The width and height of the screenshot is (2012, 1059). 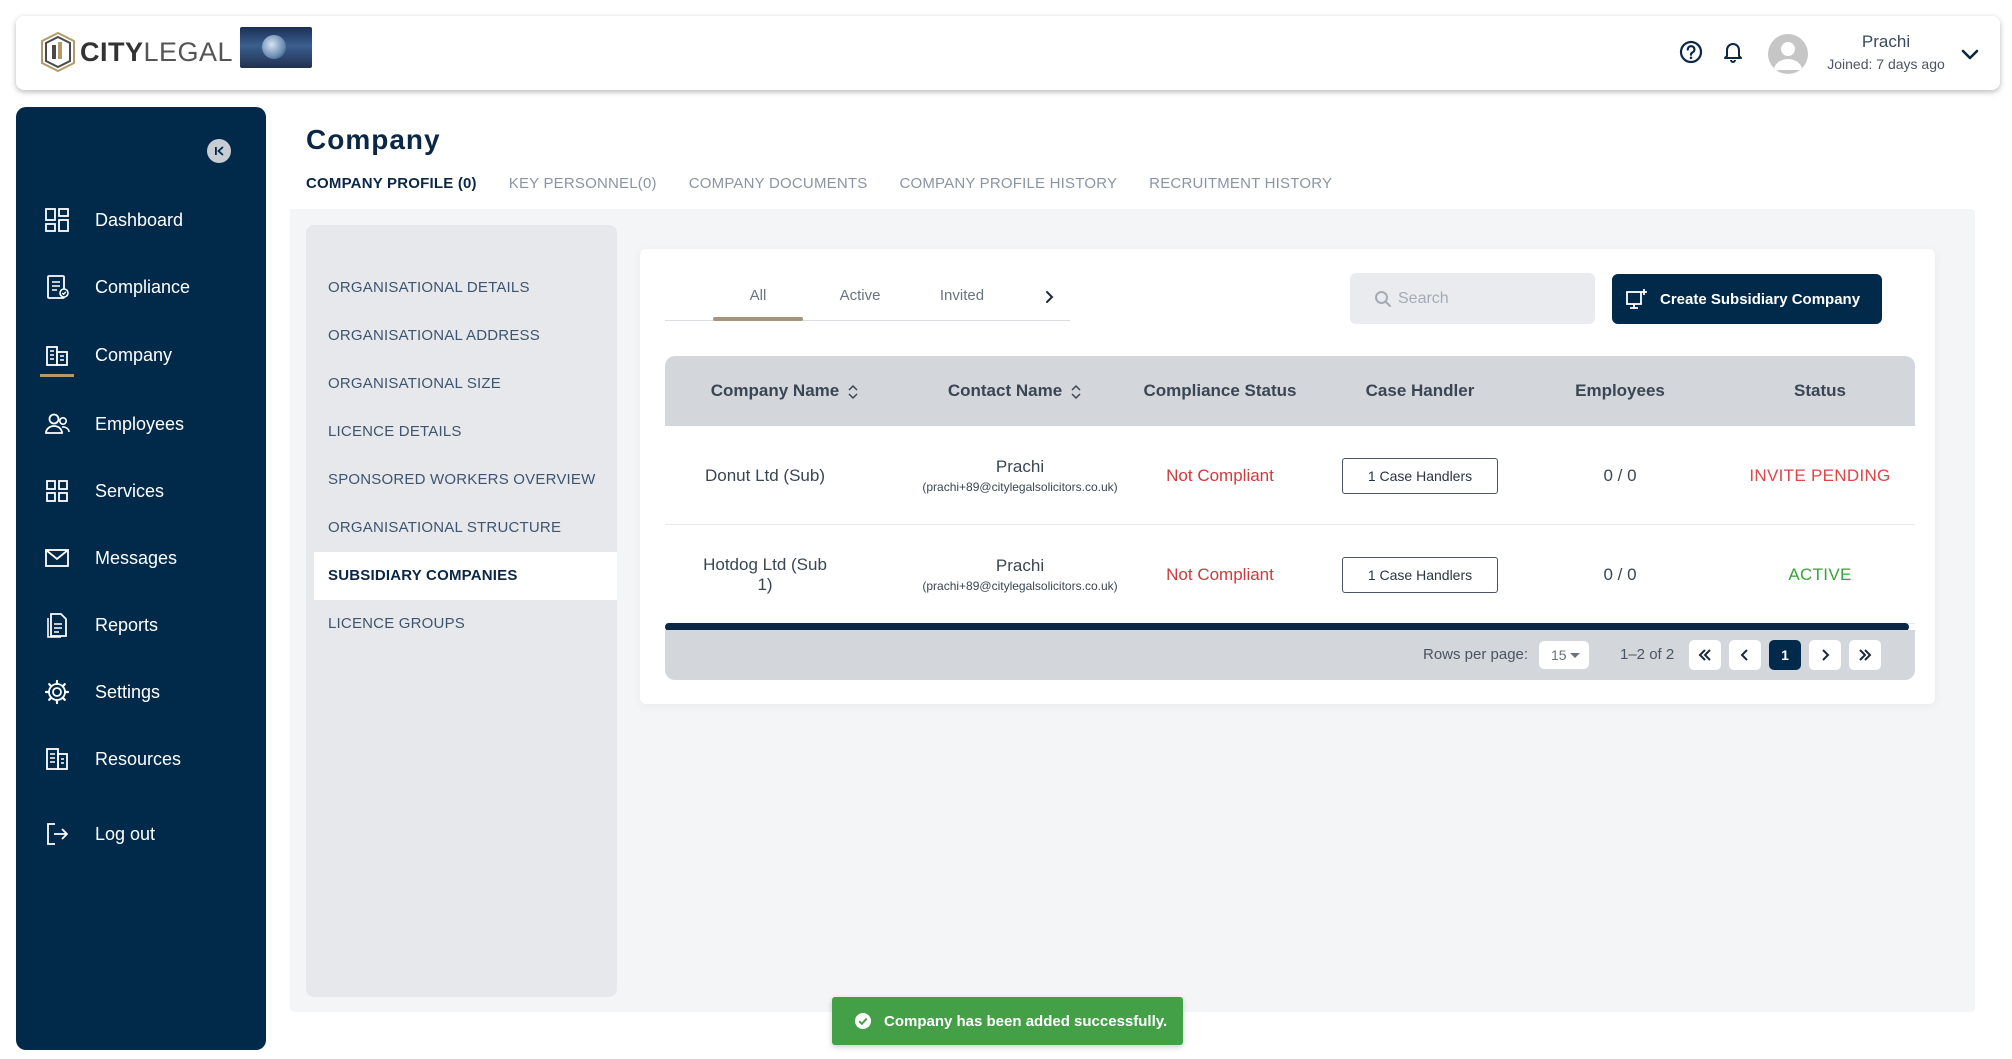 I want to click on sidebar-item-logout: Log out, so click(x=141, y=834).